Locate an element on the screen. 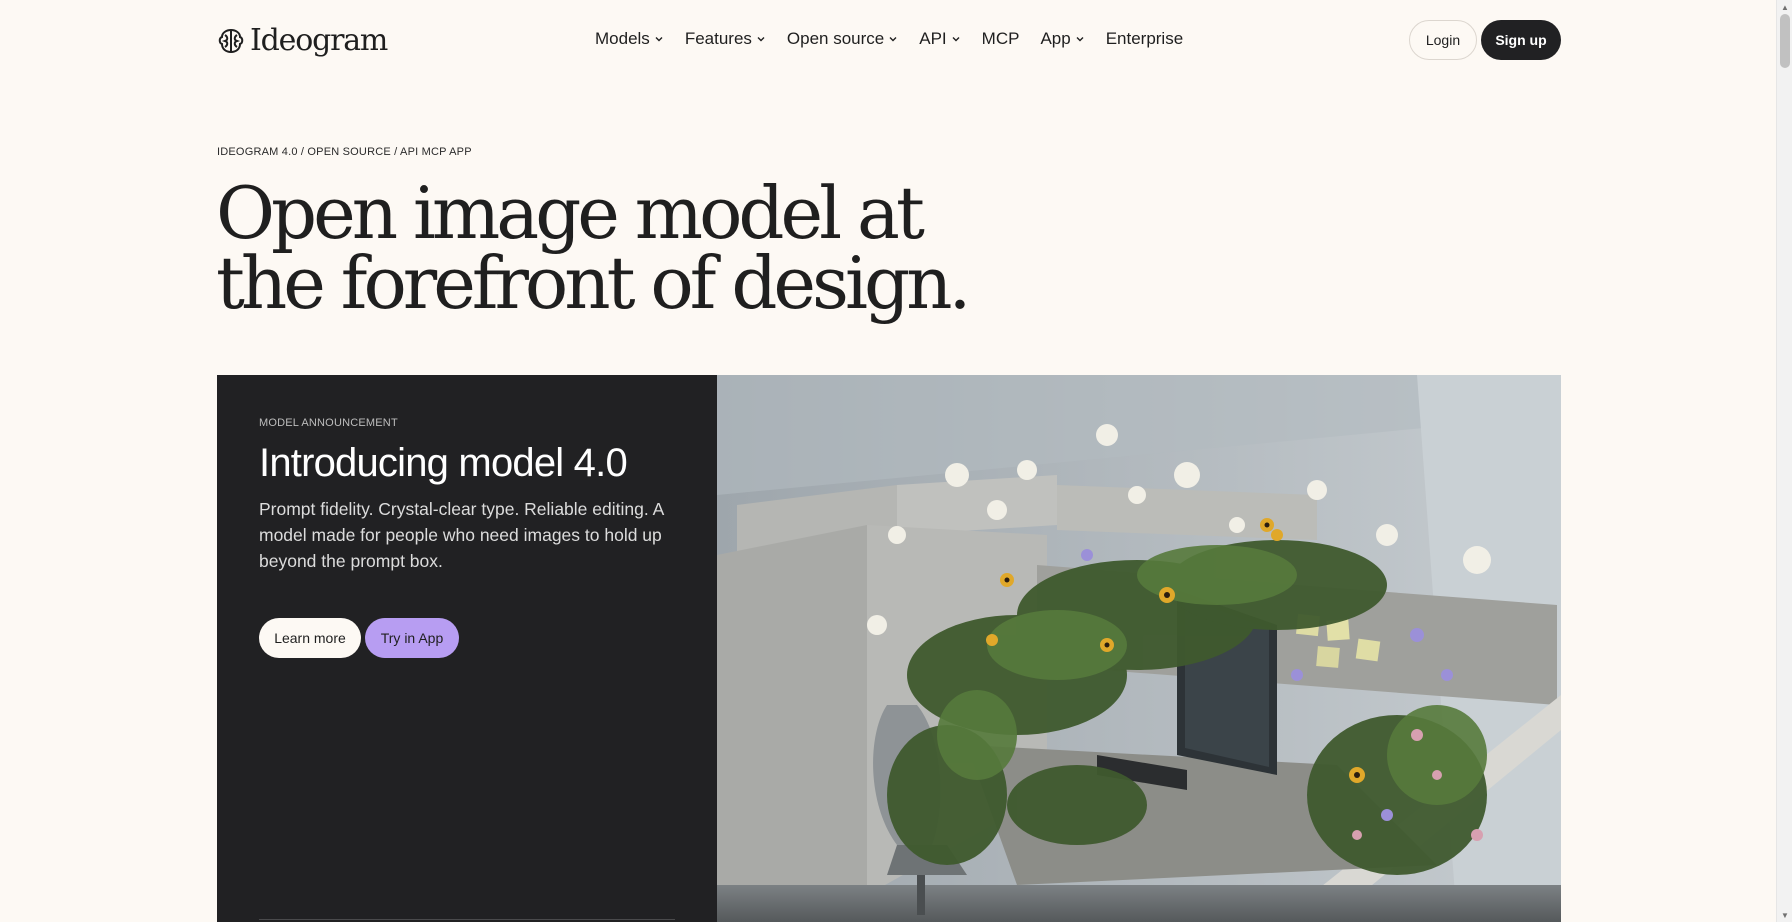 This screenshot has height=922, width=1792. learn-more-button: Learn more is located at coordinates (310, 638).